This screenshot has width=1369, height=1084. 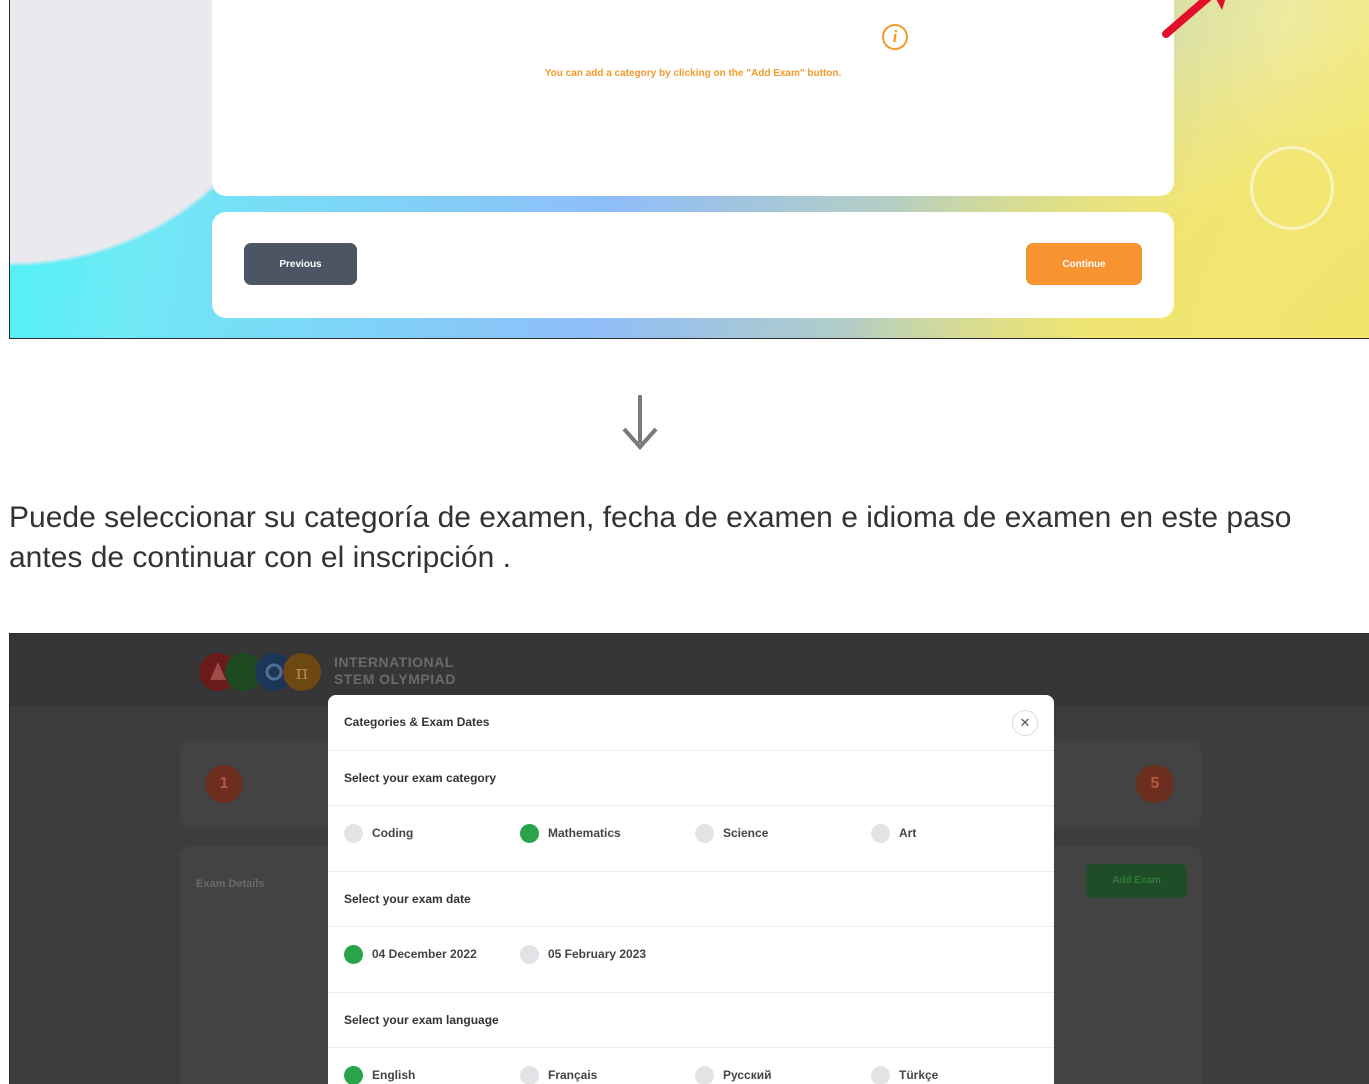 What do you see at coordinates (691, 1066) in the screenshot?
I see `language-options: English Français Русский Türkçe` at bounding box center [691, 1066].